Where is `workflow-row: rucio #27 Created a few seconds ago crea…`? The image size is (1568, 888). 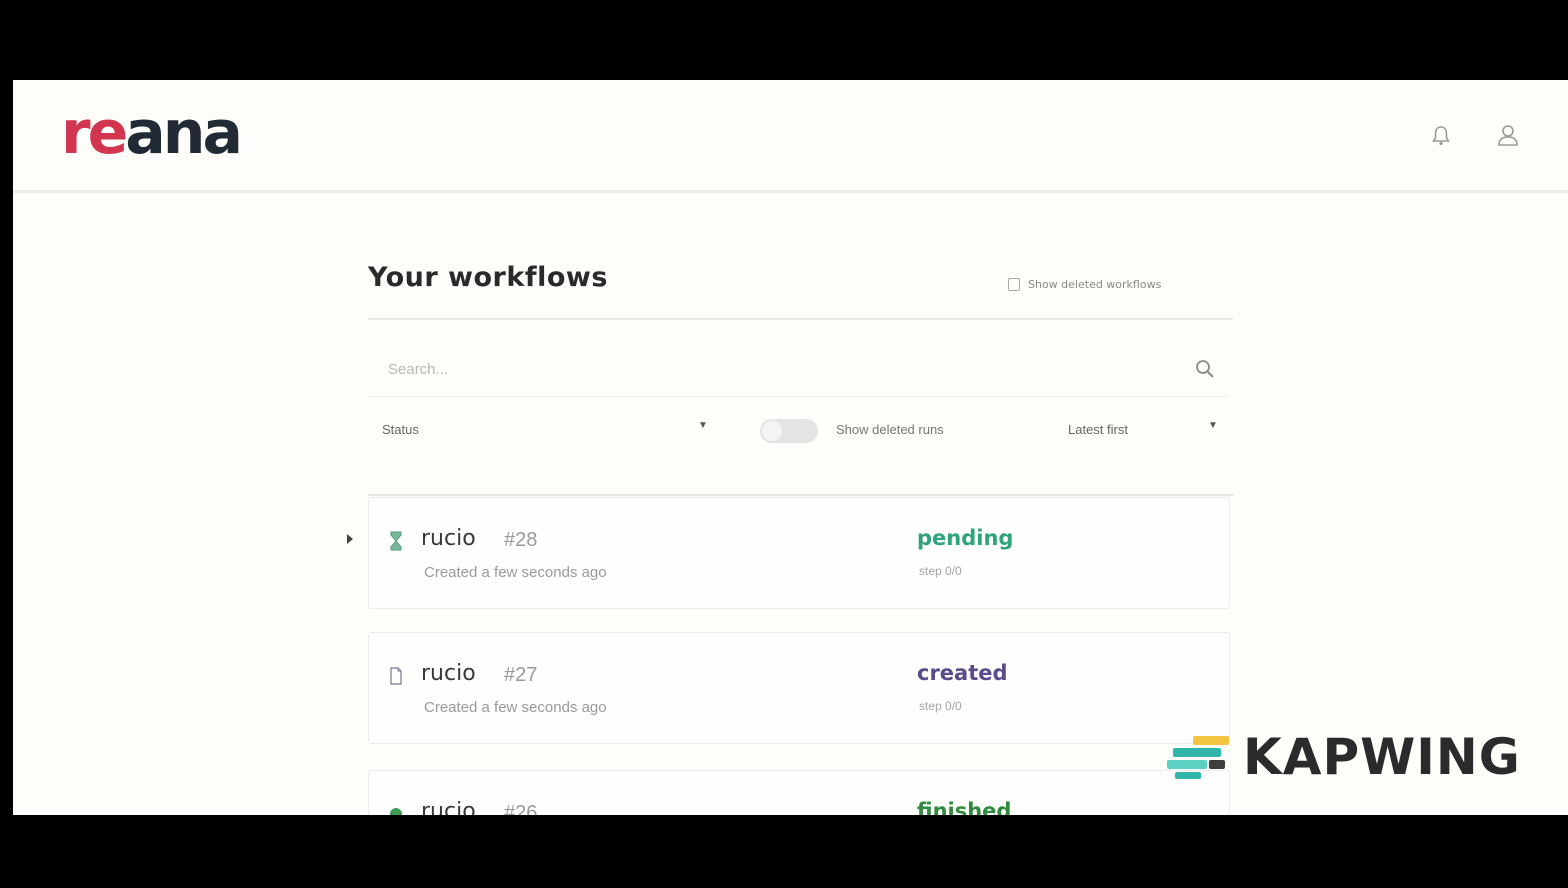
workflow-row: rucio #27 Created a few seconds ago crea… is located at coordinates (799, 688).